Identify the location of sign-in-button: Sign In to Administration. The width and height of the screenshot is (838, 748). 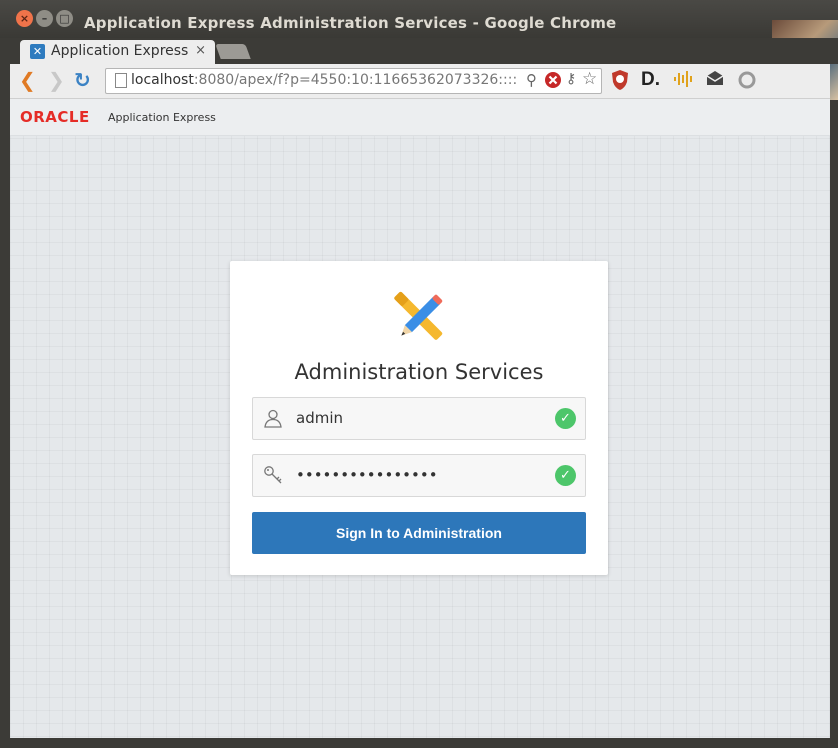
(419, 533).